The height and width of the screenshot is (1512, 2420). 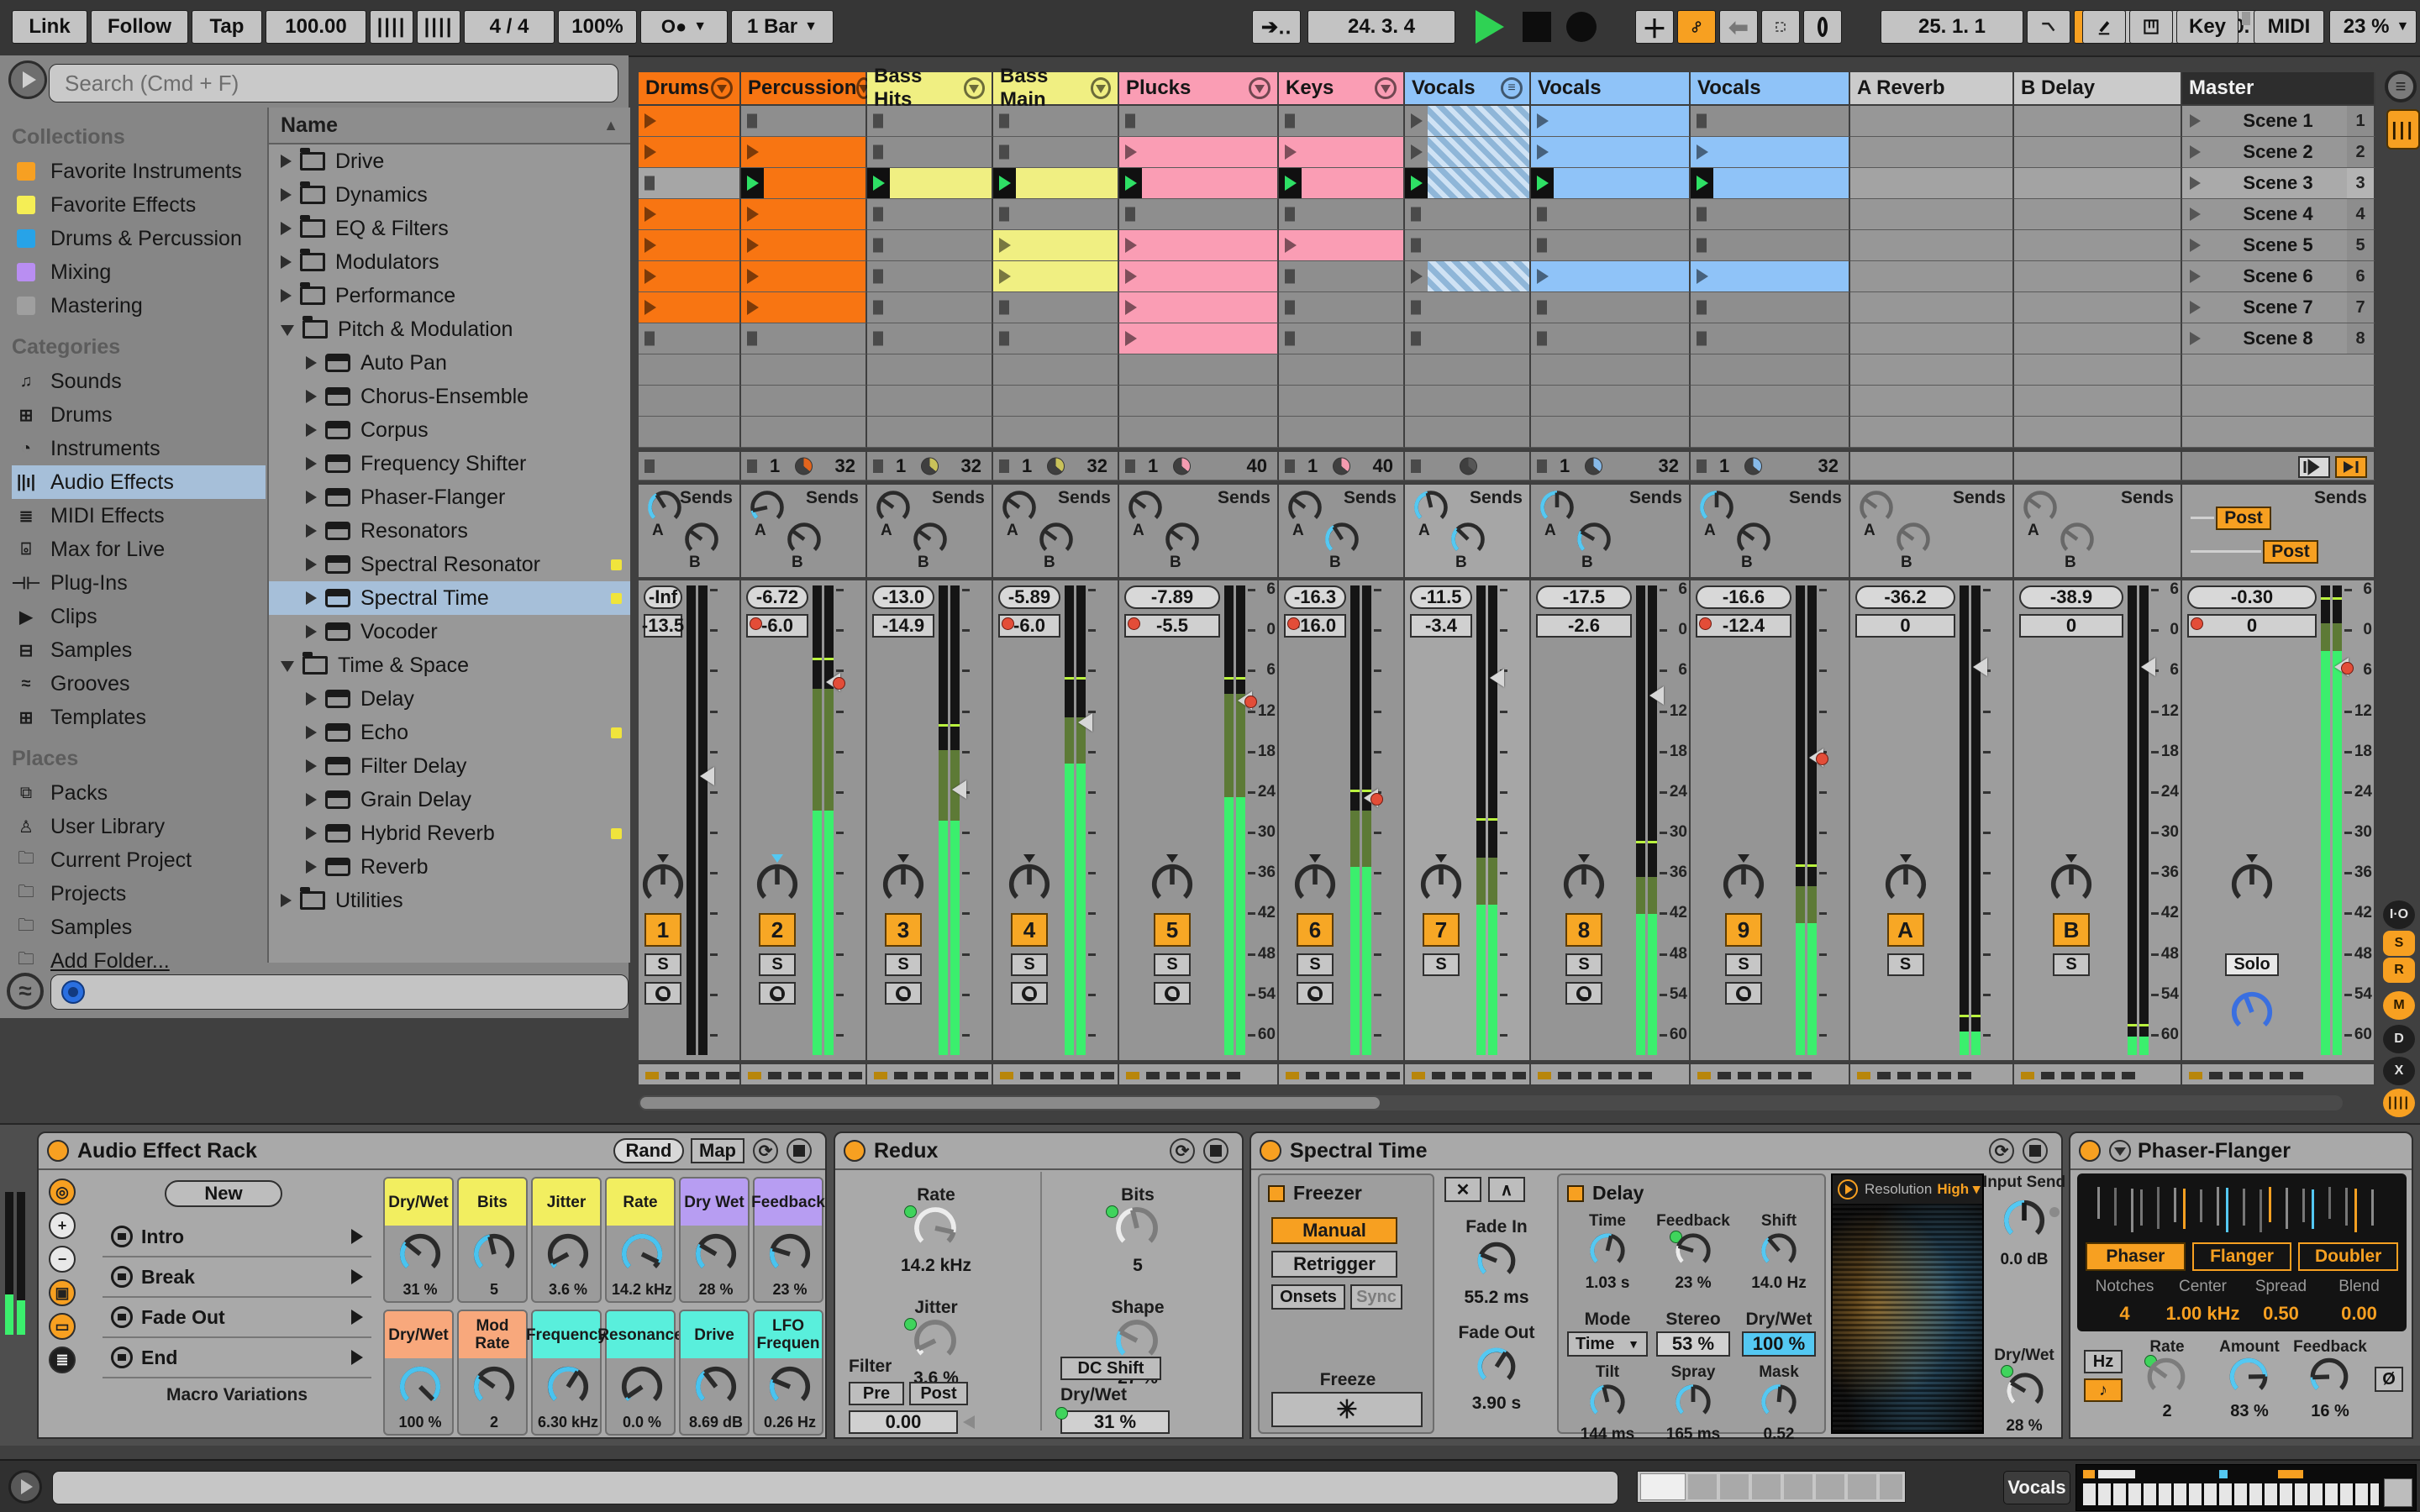 What do you see at coordinates (2278, 89) in the screenshot?
I see `track-header-master-11: Master` at bounding box center [2278, 89].